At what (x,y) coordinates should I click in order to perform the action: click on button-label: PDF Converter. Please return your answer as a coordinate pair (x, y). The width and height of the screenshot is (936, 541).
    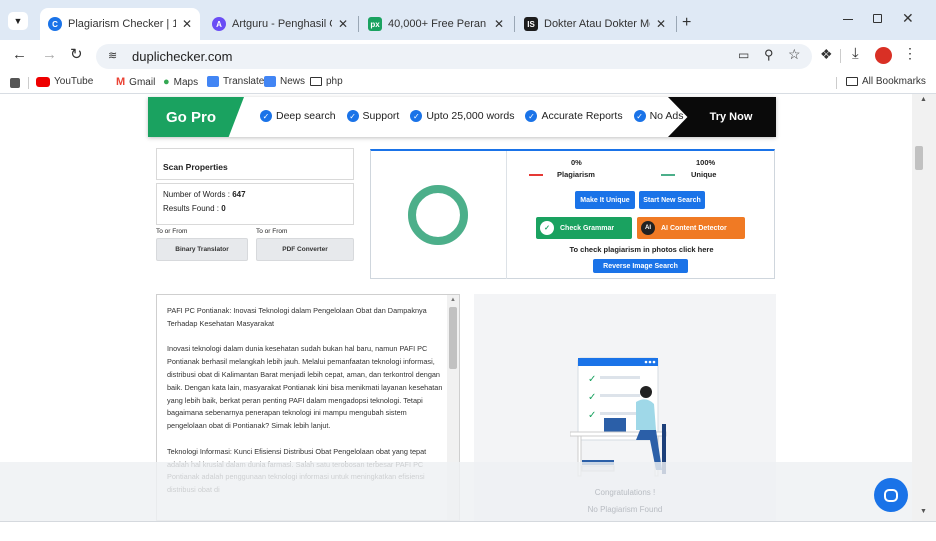
    Looking at the image, I should click on (305, 249).